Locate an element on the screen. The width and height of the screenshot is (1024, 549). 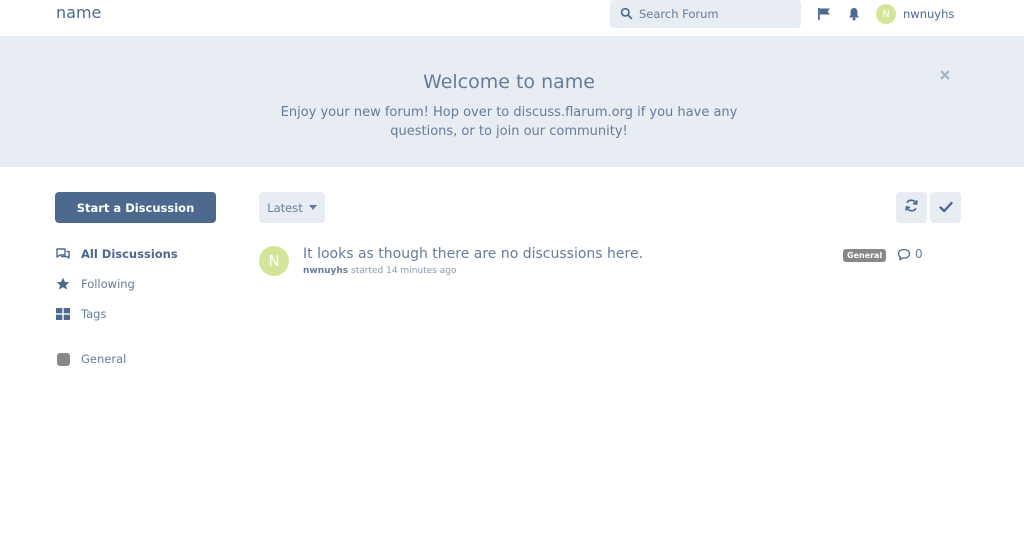
discussion-author-avatar: N is located at coordinates (274, 261).